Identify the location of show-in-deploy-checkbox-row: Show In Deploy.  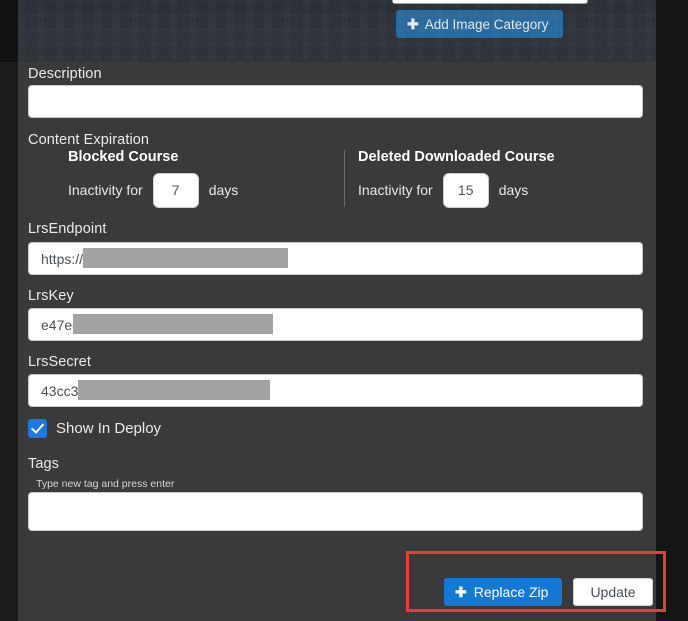
(94, 428).